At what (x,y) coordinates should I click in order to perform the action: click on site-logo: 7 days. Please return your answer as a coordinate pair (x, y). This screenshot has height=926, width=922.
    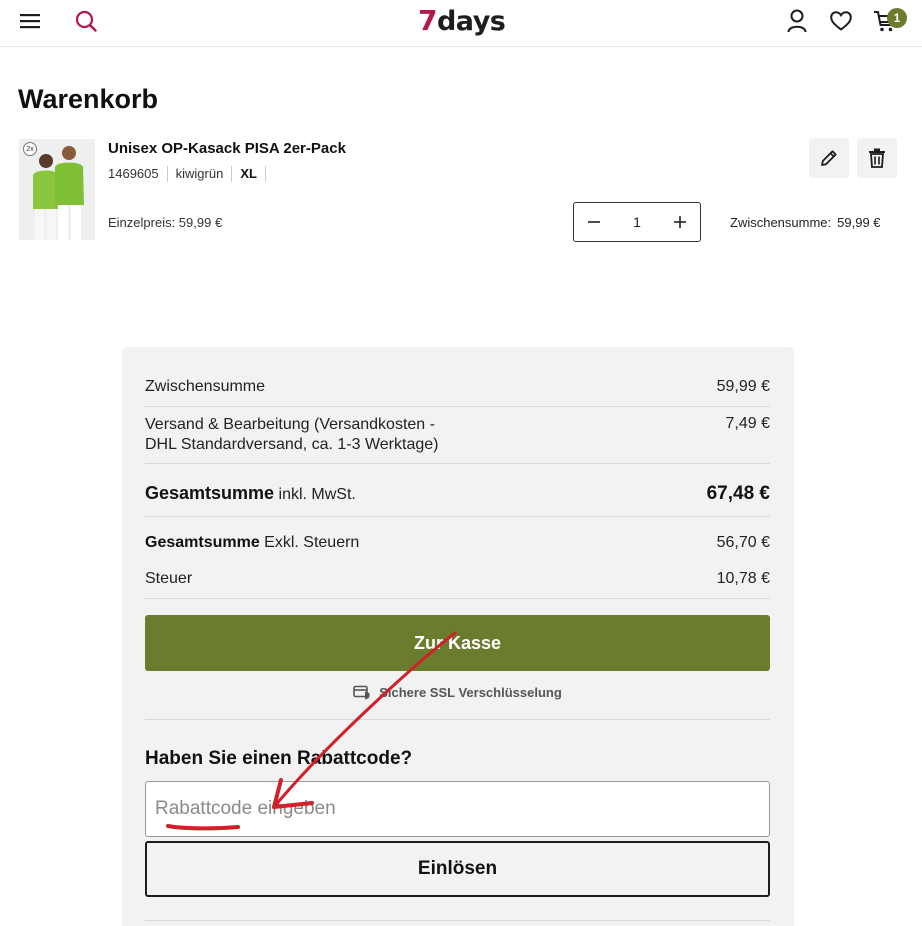
    Looking at the image, I should click on (462, 22).